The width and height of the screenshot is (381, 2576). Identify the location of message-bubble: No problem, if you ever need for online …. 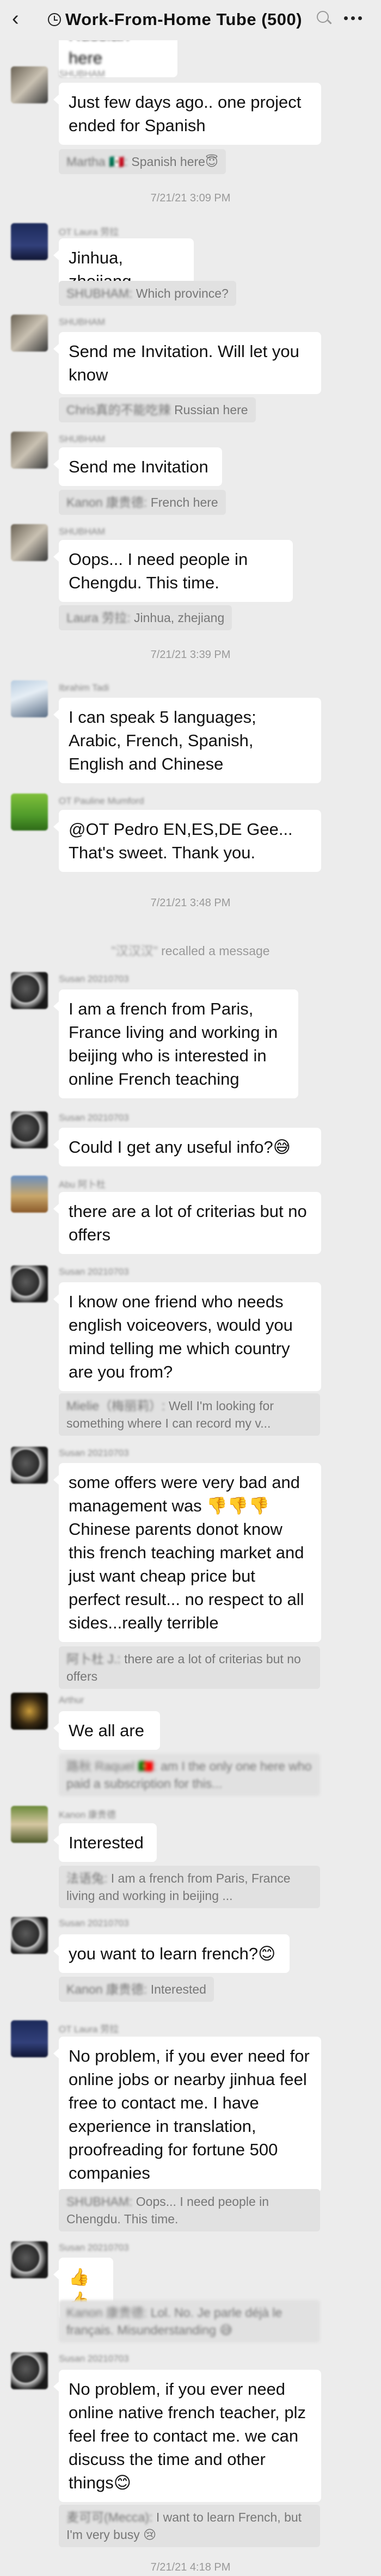
(187, 2114).